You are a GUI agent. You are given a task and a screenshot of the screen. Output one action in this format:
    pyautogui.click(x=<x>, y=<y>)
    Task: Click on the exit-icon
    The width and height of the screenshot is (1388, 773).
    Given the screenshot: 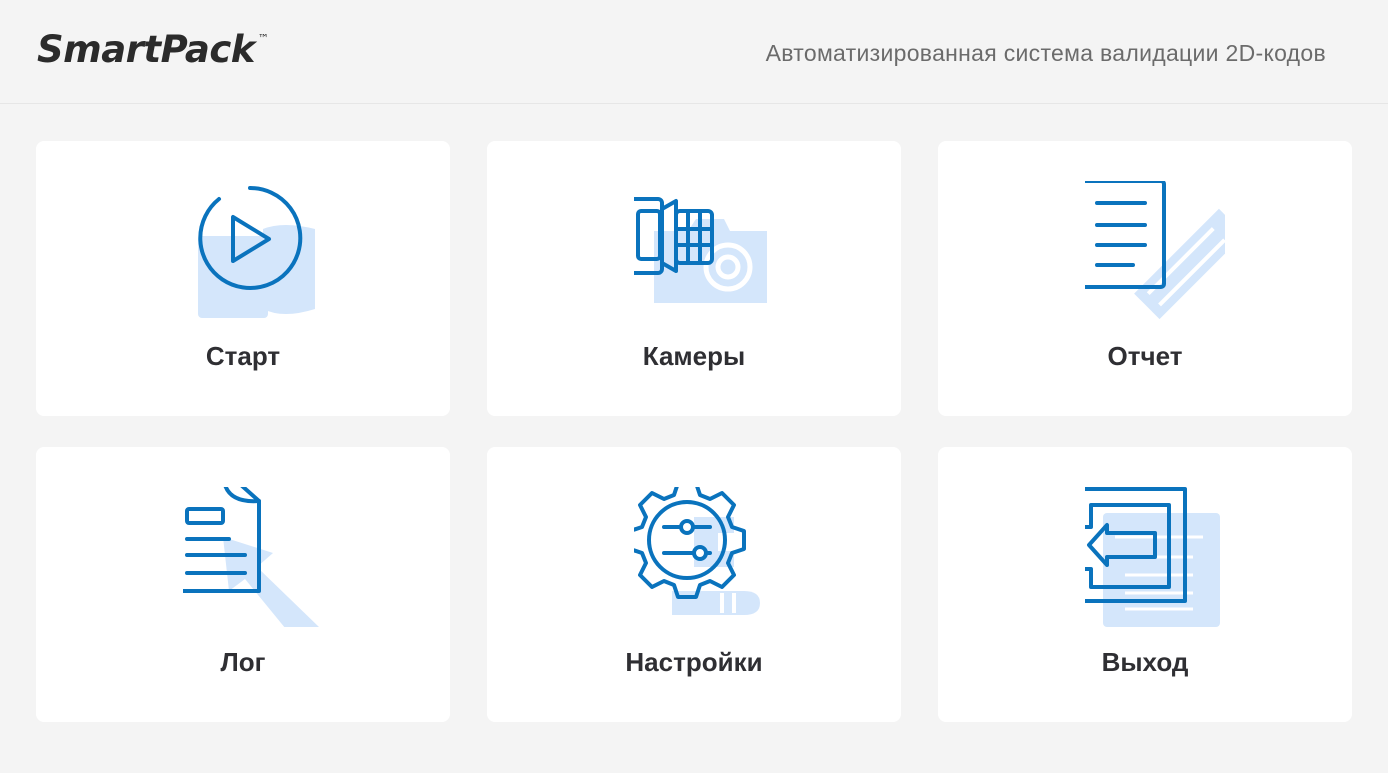 What is the action you would take?
    pyautogui.click(x=1155, y=557)
    